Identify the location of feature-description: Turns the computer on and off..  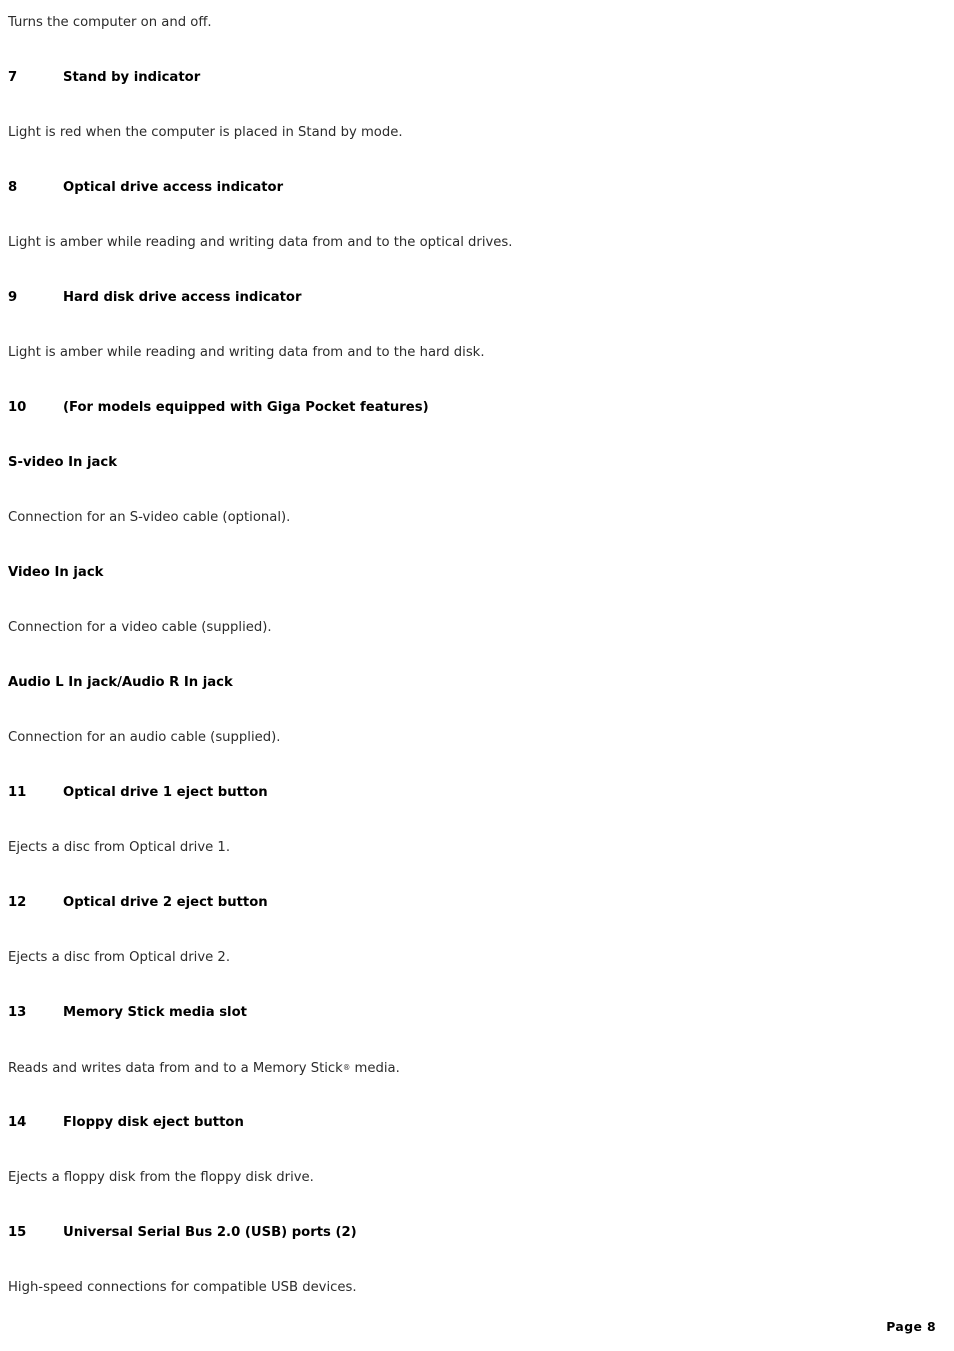
(110, 22).